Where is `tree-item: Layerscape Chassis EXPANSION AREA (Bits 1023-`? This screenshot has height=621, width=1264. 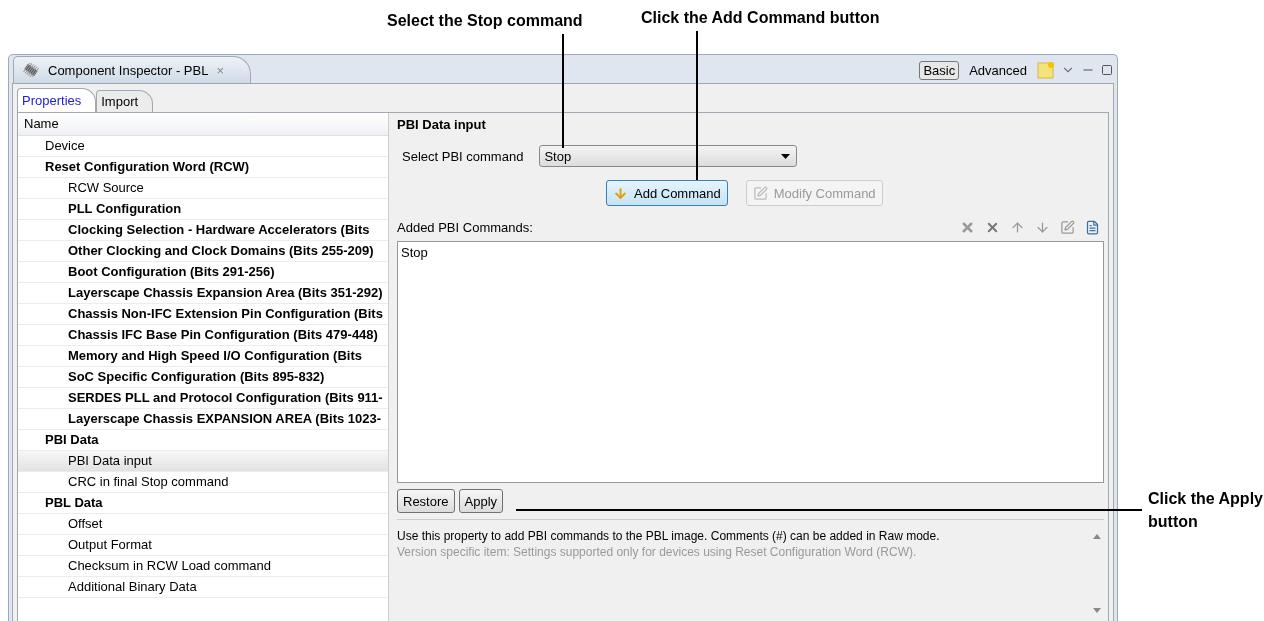
tree-item: Layerscape Chassis EXPANSION AREA (Bits 1023- is located at coordinates (203, 419).